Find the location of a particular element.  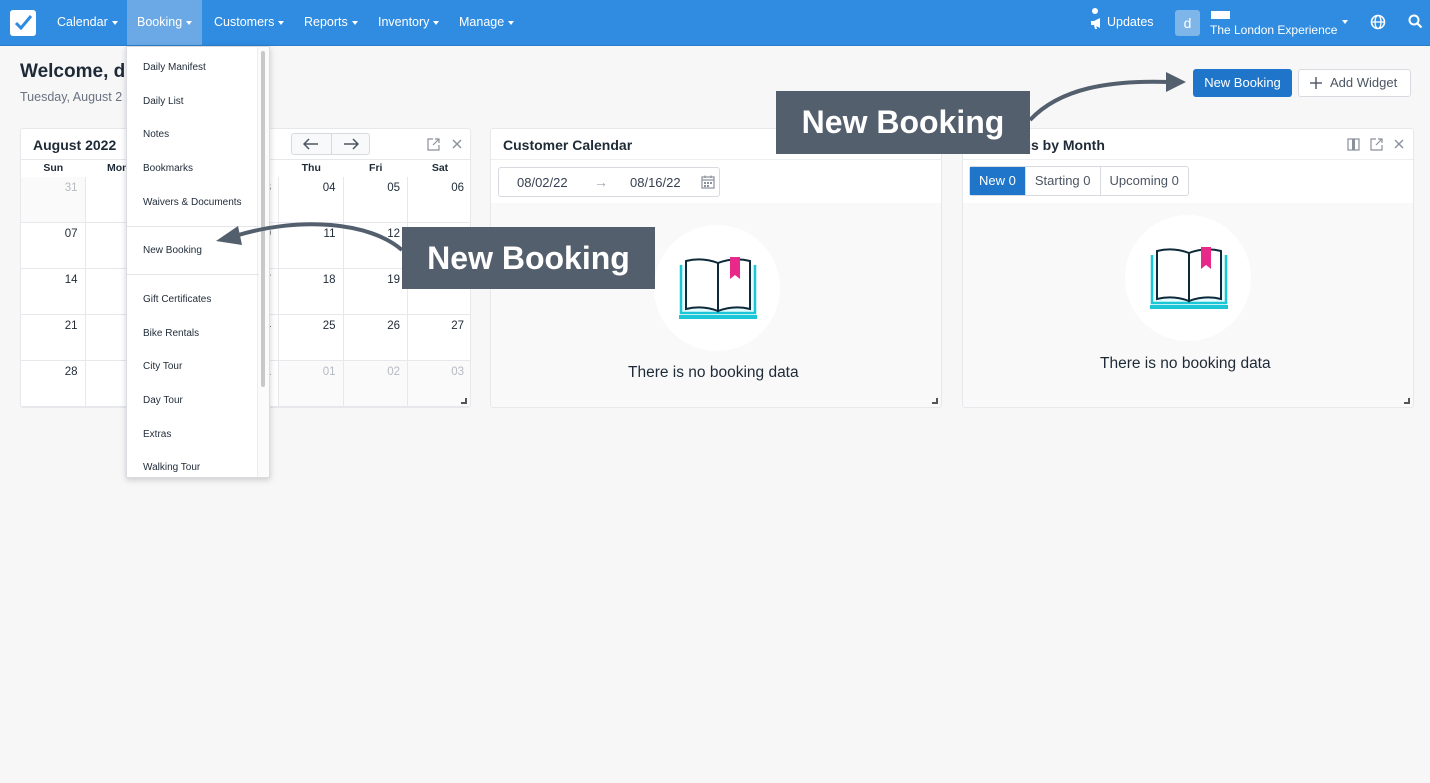

menu-item-city-tour: City Tour is located at coordinates (162, 366).